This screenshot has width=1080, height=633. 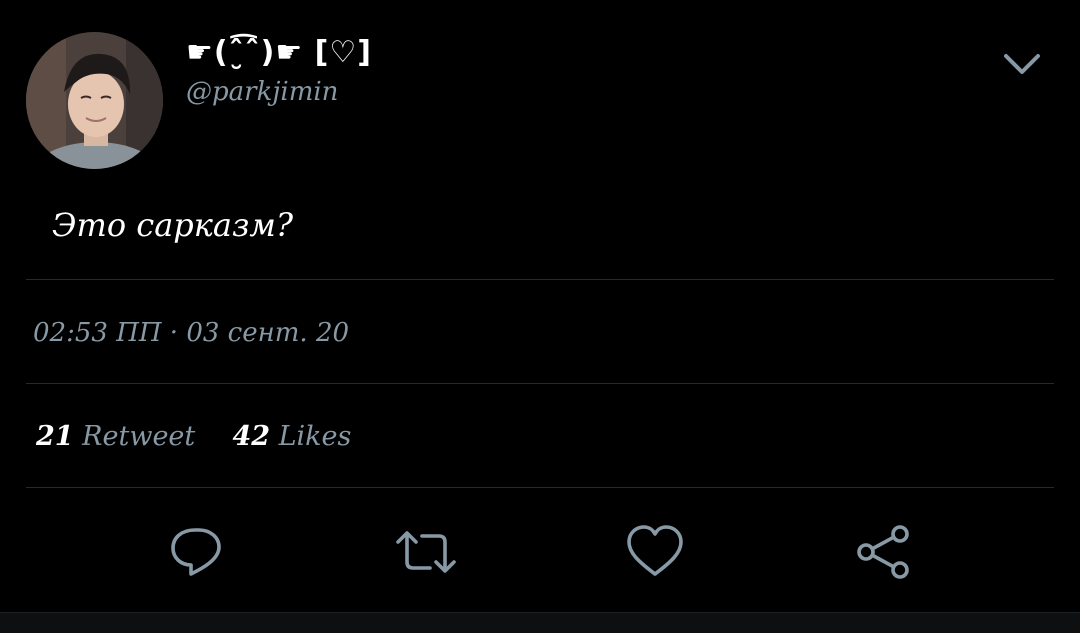 I want to click on reply-icon, so click(x=196, y=552).